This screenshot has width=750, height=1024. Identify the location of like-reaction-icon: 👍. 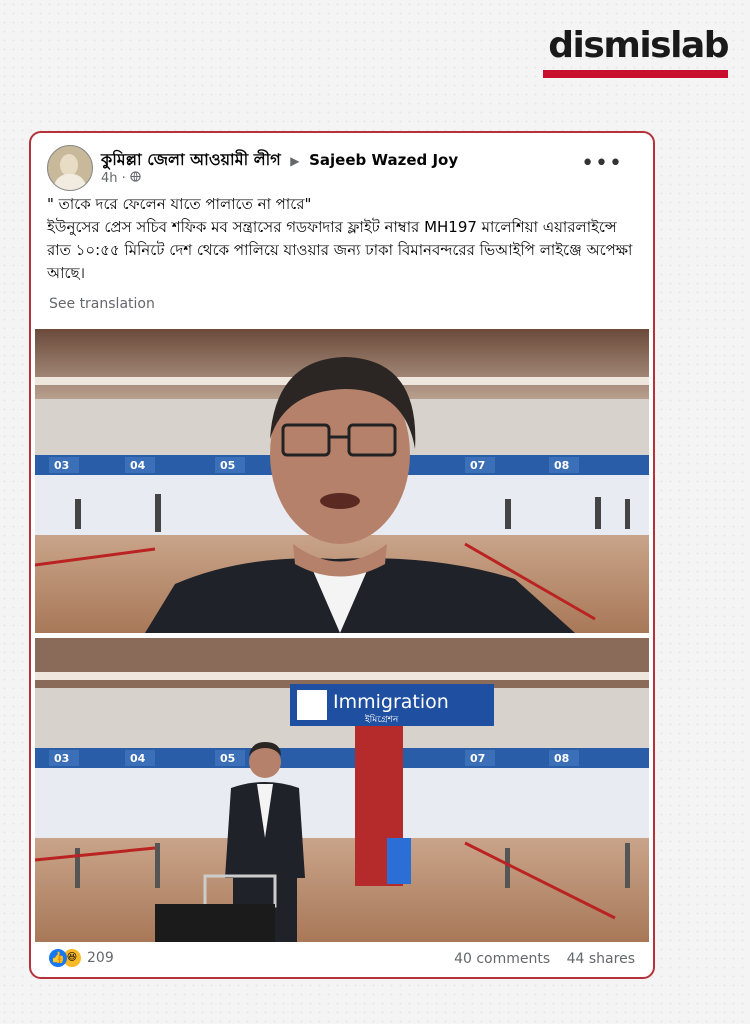
(58, 958).